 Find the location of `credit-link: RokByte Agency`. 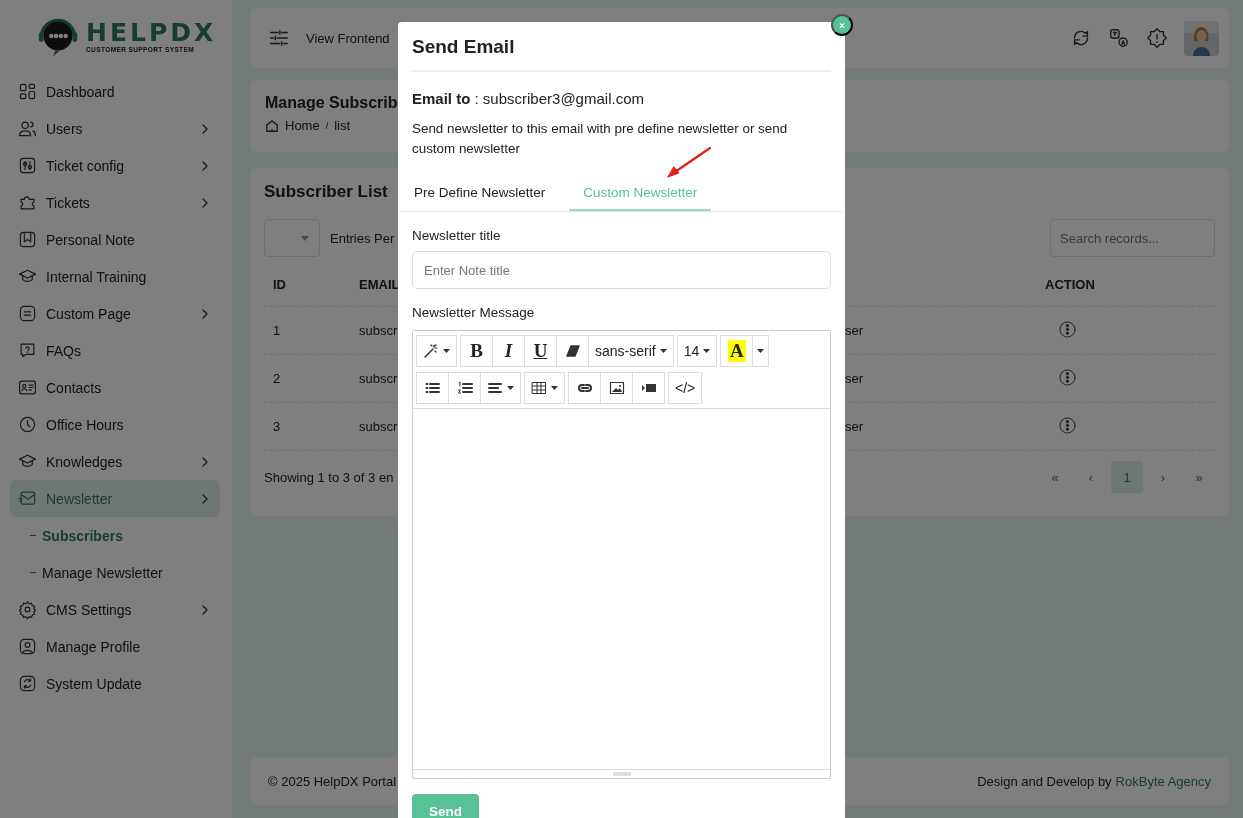

credit-link: RokByte Agency is located at coordinates (1163, 781).